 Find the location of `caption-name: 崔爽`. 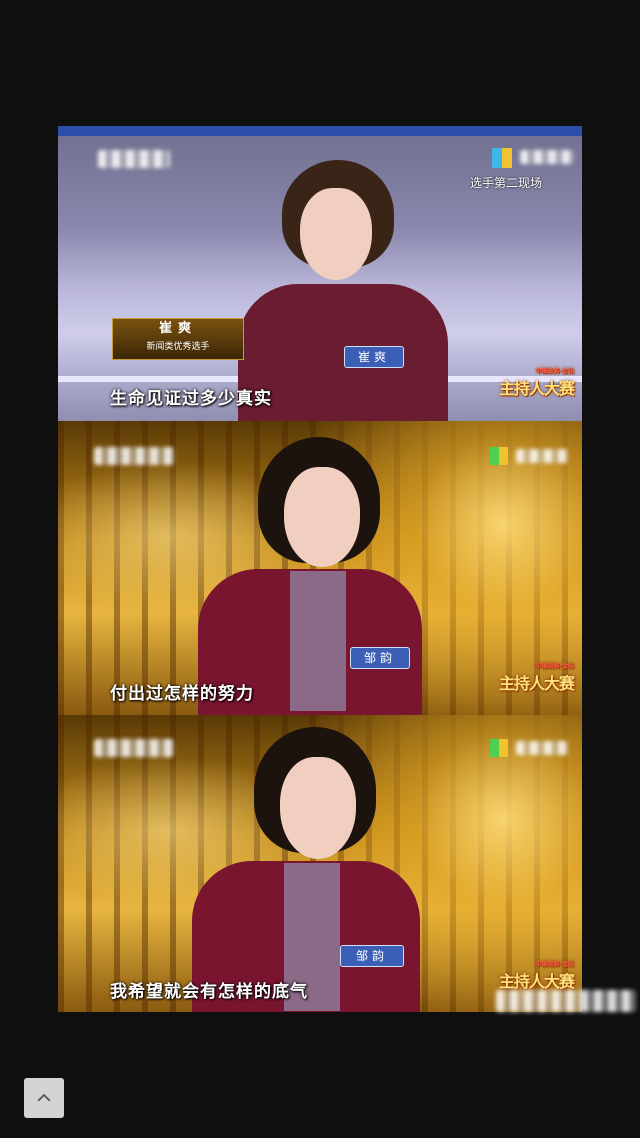

caption-name: 崔爽 is located at coordinates (177, 328).